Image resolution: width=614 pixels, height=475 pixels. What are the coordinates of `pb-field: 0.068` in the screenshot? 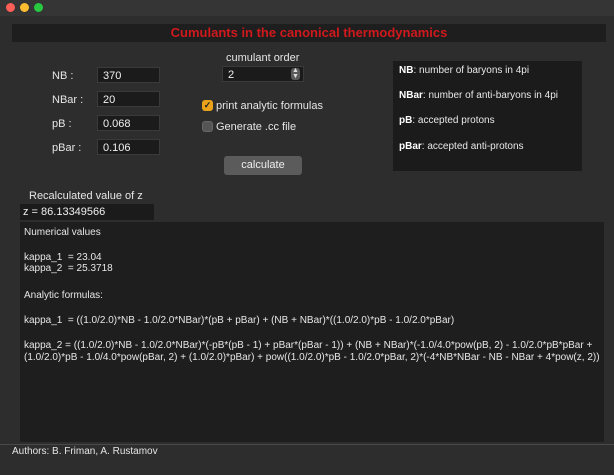 It's located at (128, 123).